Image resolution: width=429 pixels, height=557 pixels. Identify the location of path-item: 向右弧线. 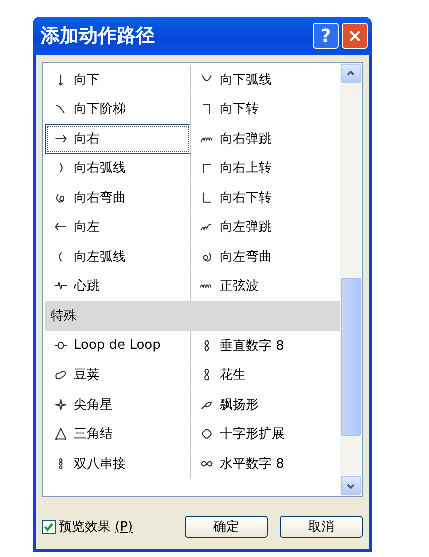
(118, 168).